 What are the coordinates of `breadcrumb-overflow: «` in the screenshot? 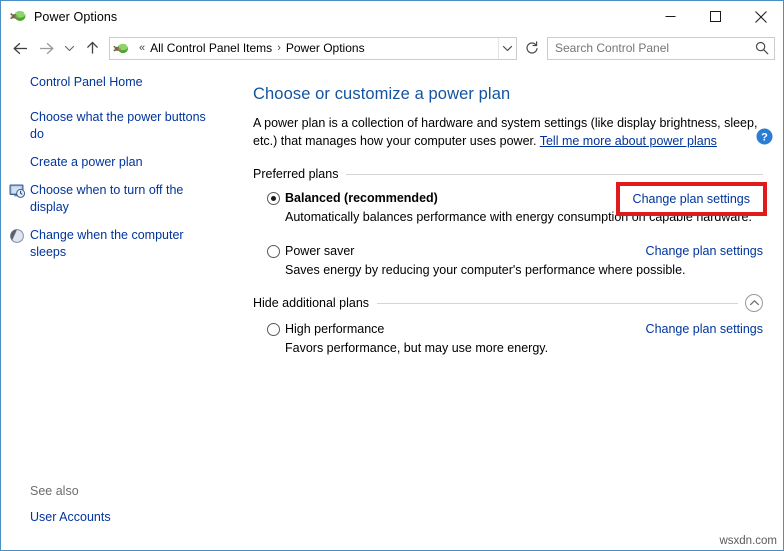 It's located at (142, 48).